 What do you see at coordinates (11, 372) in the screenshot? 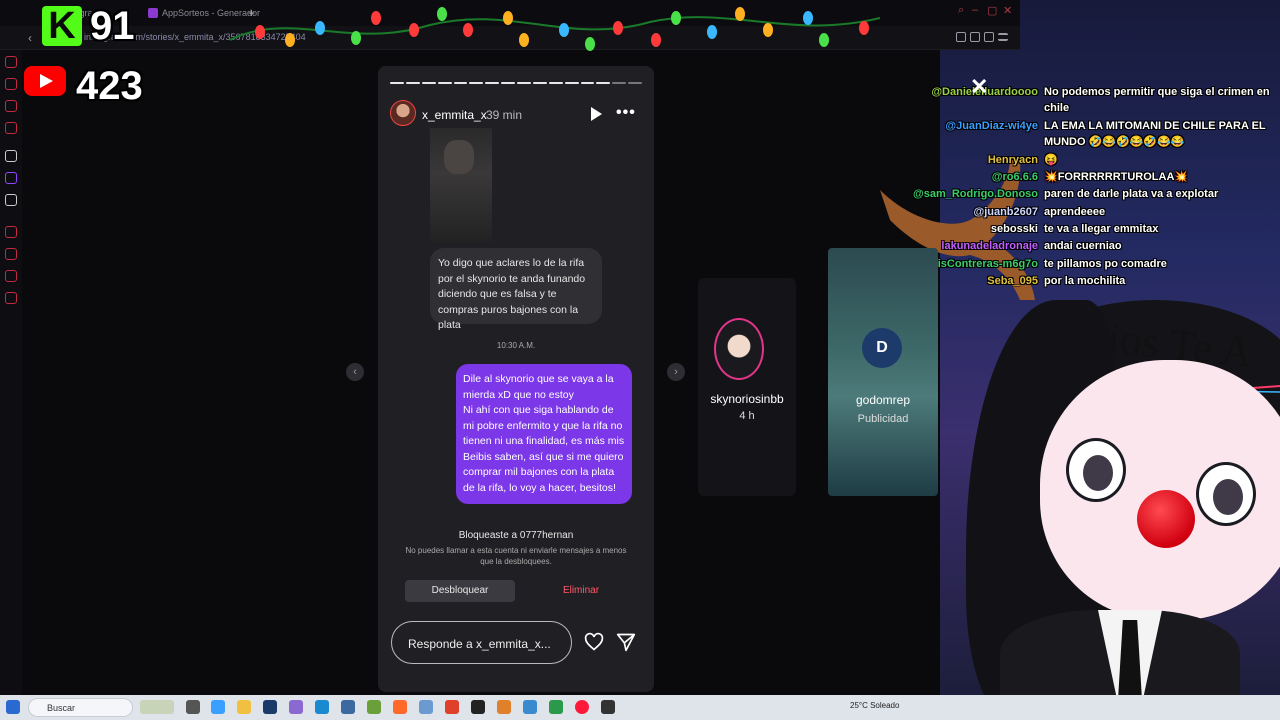
I see `browser-sidebar` at bounding box center [11, 372].